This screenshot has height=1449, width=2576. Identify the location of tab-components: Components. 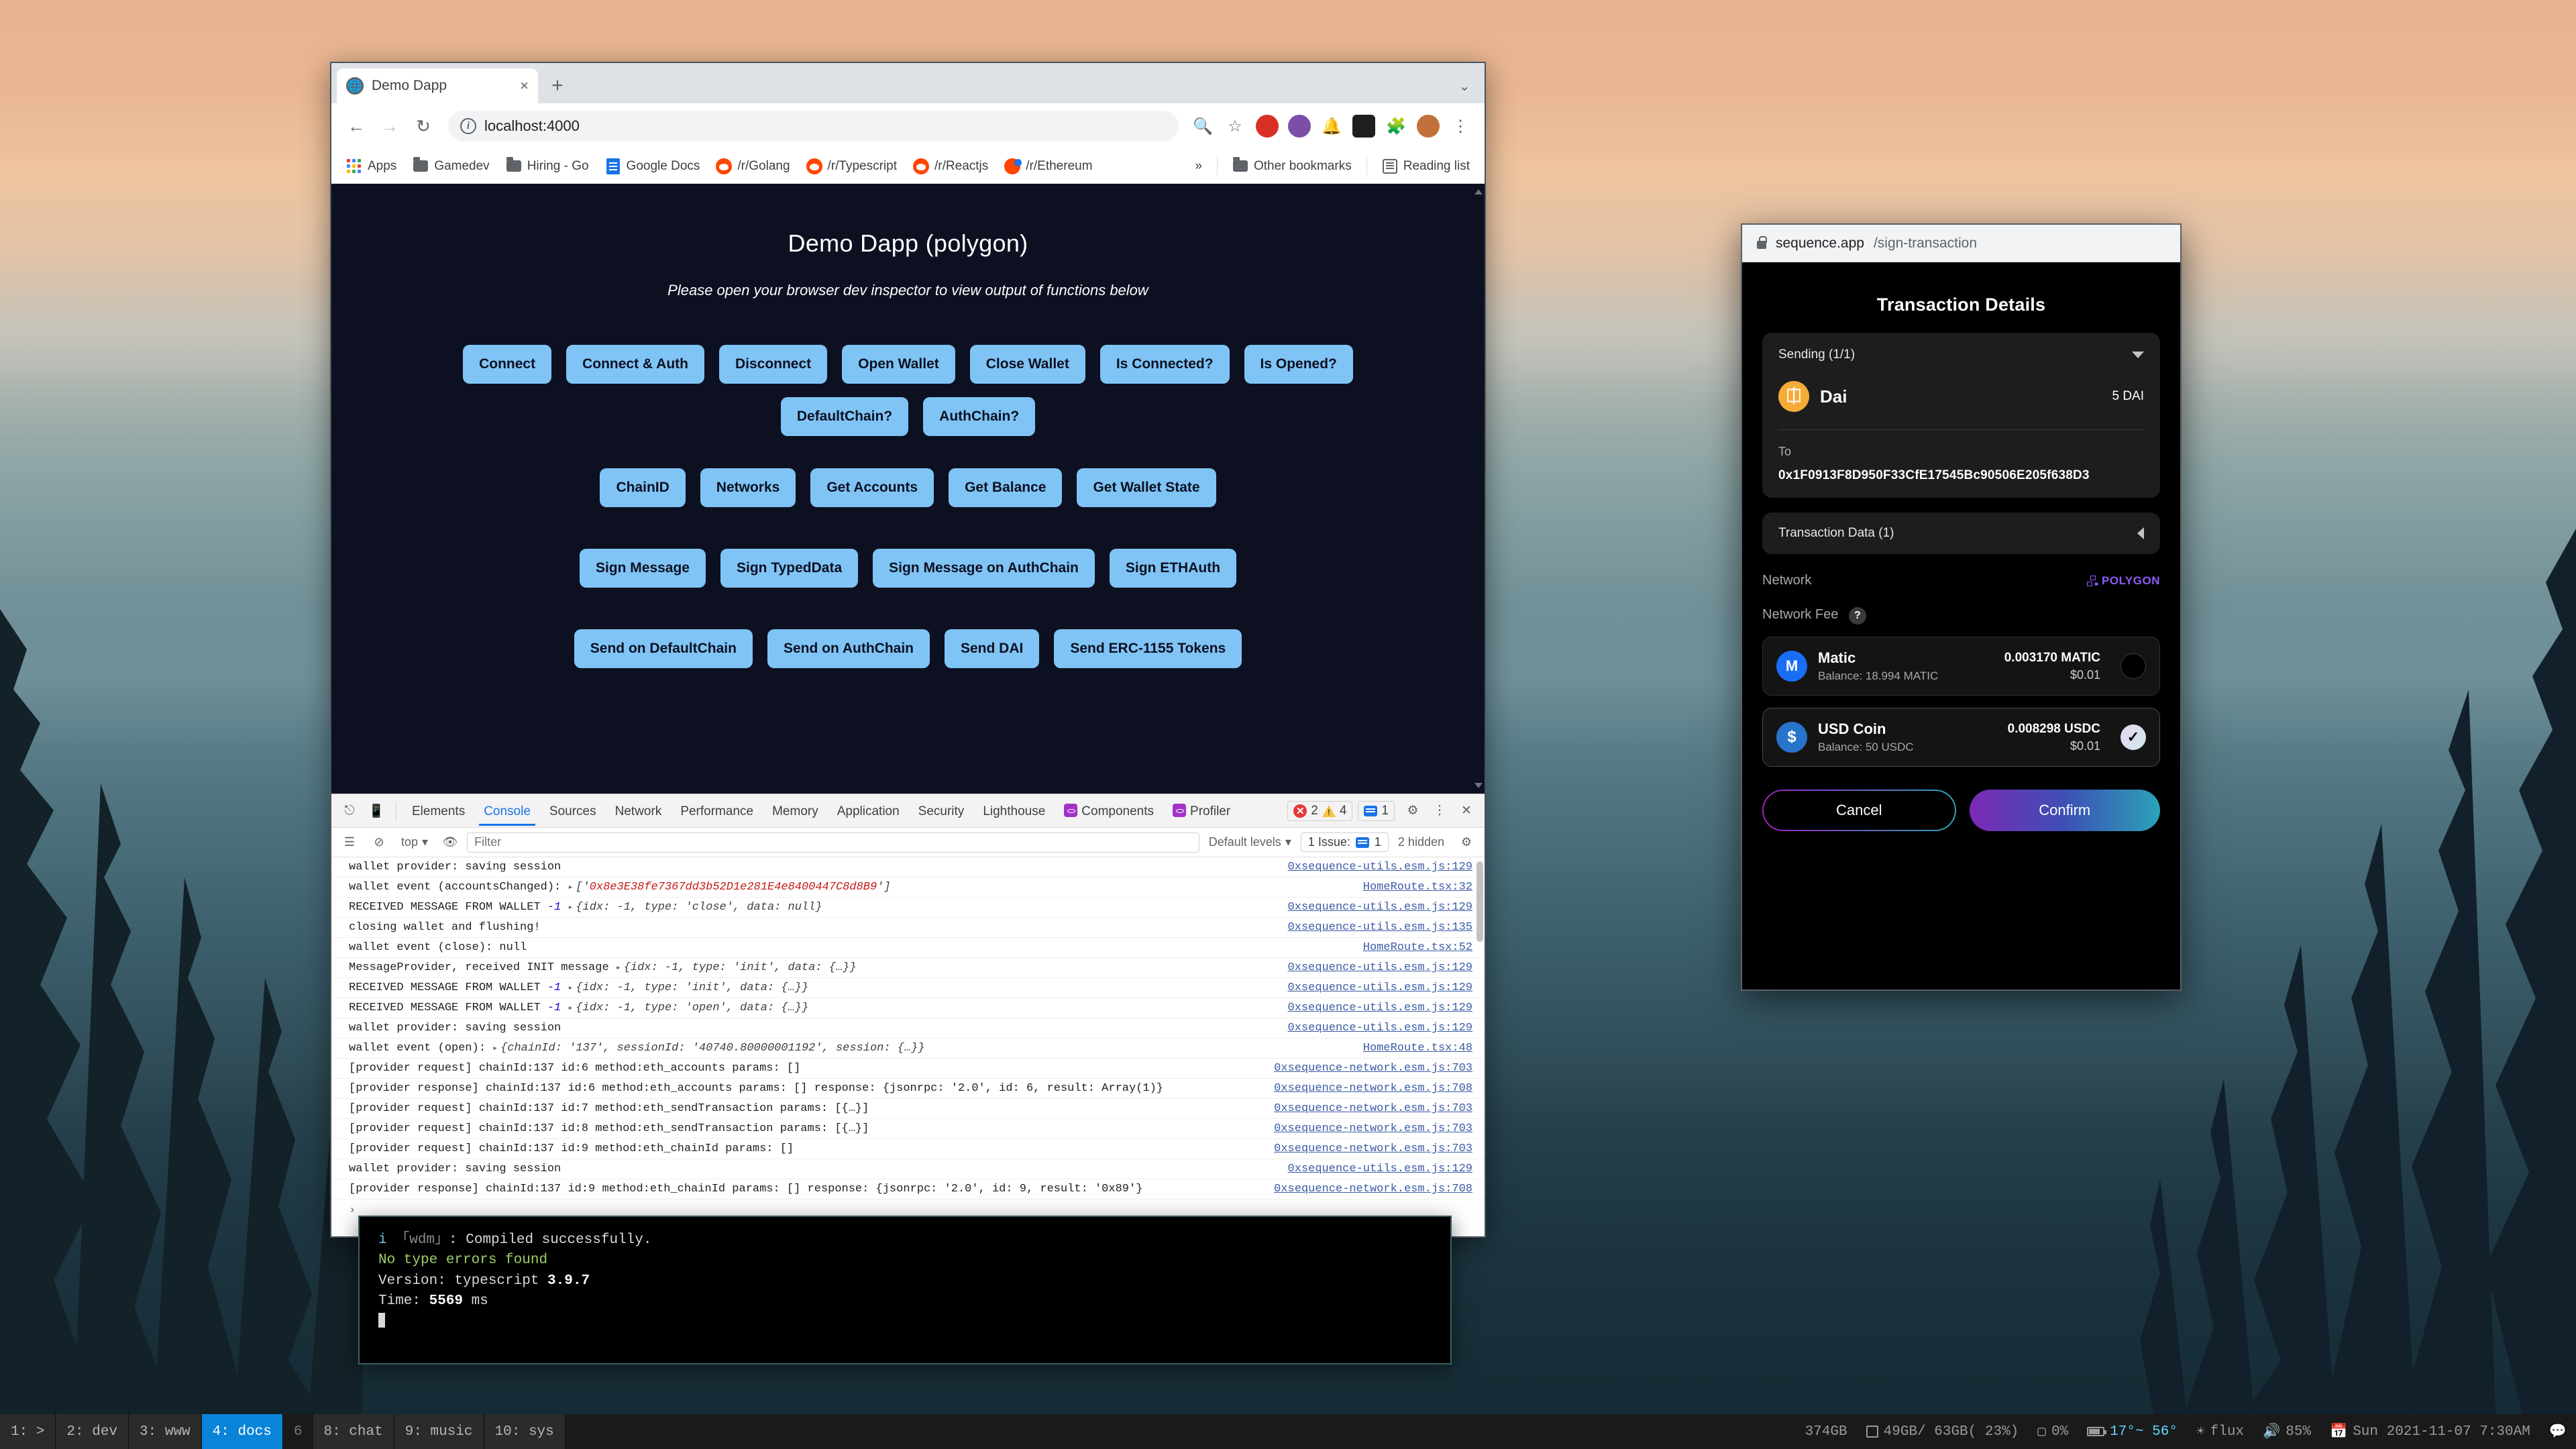
(1109, 811).